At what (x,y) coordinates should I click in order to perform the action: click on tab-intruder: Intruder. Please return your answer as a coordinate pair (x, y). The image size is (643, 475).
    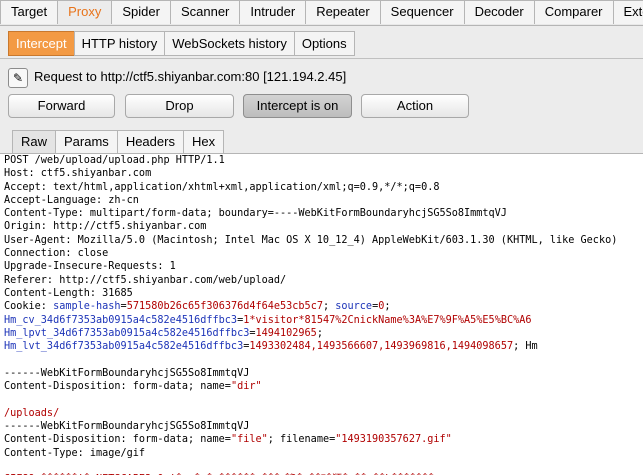
    Looking at the image, I should click on (272, 12).